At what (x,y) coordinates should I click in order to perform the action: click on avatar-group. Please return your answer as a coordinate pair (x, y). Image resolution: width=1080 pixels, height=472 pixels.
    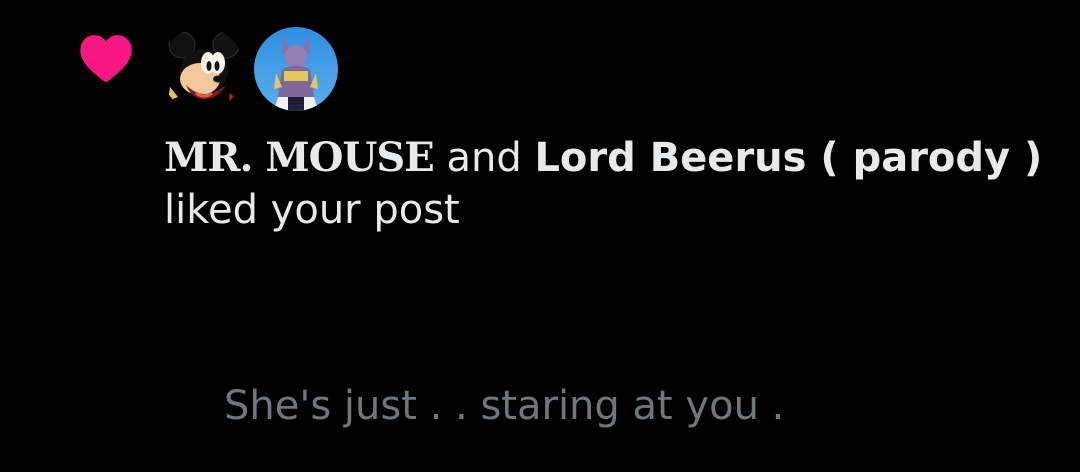
    Looking at the image, I should click on (249, 69).